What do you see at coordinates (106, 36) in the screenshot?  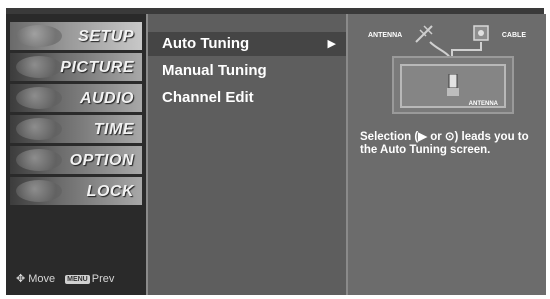 I see `nav-item-label: SETUP` at bounding box center [106, 36].